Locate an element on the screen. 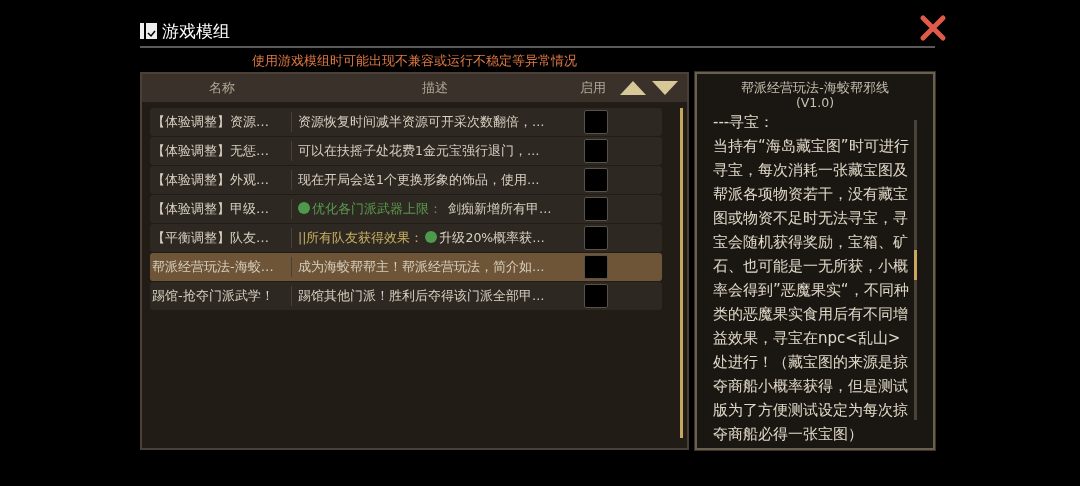  detail-text: ---寻宝： is located at coordinates (744, 122).